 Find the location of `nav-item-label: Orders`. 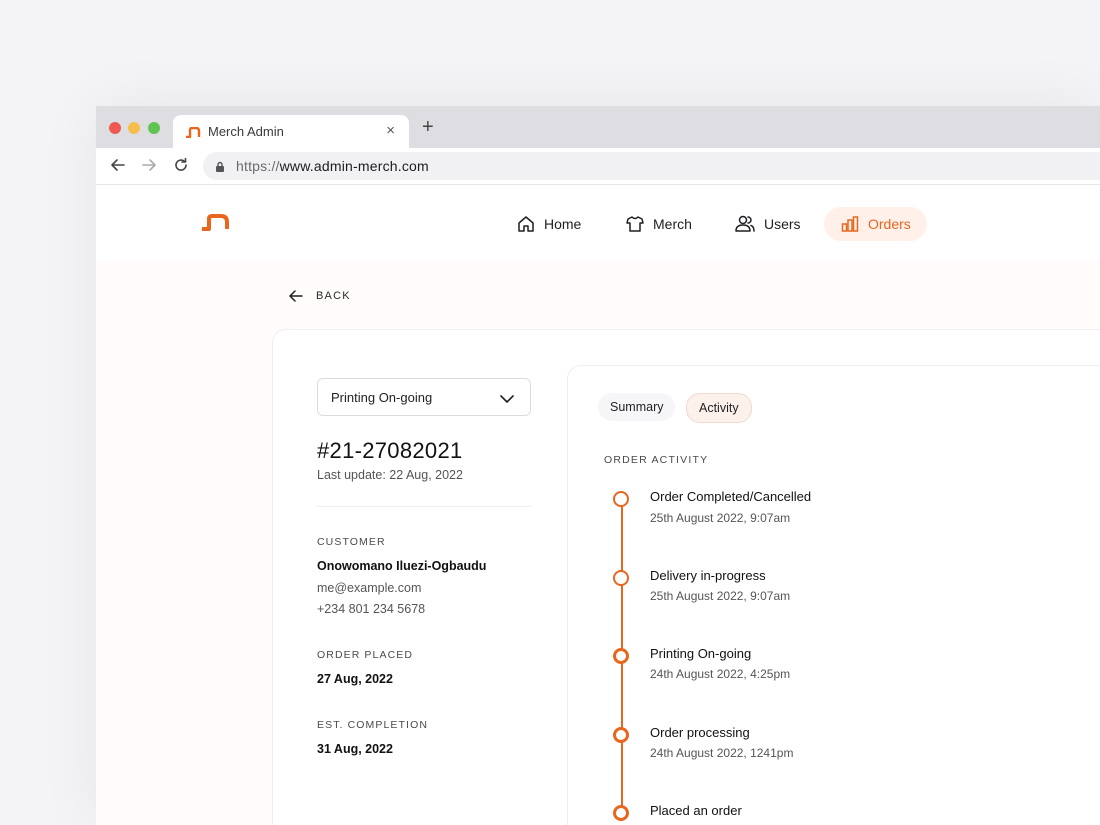

nav-item-label: Orders is located at coordinates (889, 224).